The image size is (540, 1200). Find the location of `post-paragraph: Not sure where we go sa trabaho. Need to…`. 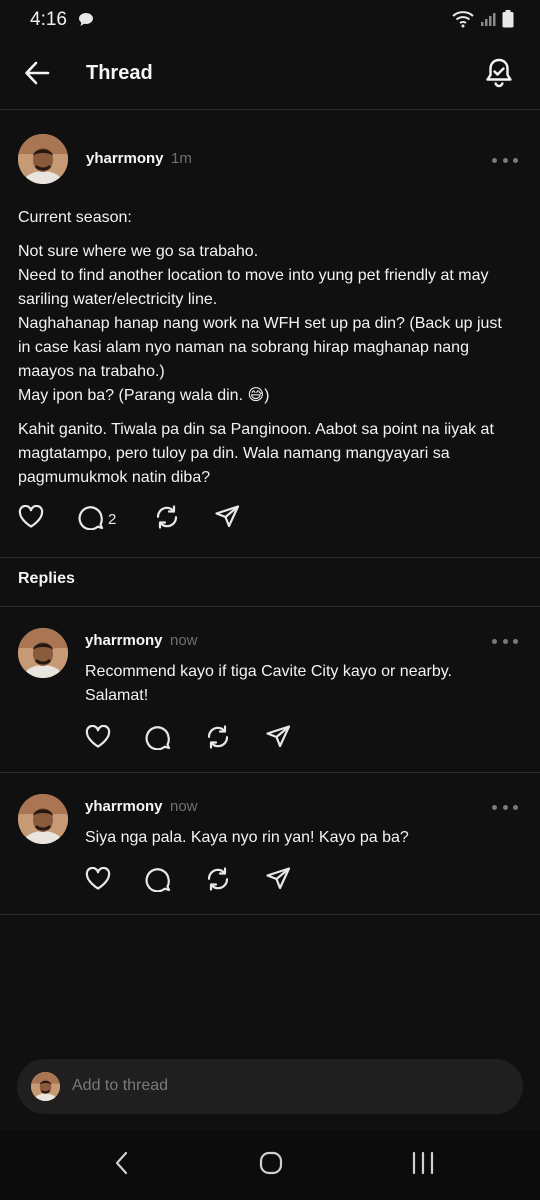

post-paragraph: Not sure where we go sa trabaho. Need to… is located at coordinates (260, 323).